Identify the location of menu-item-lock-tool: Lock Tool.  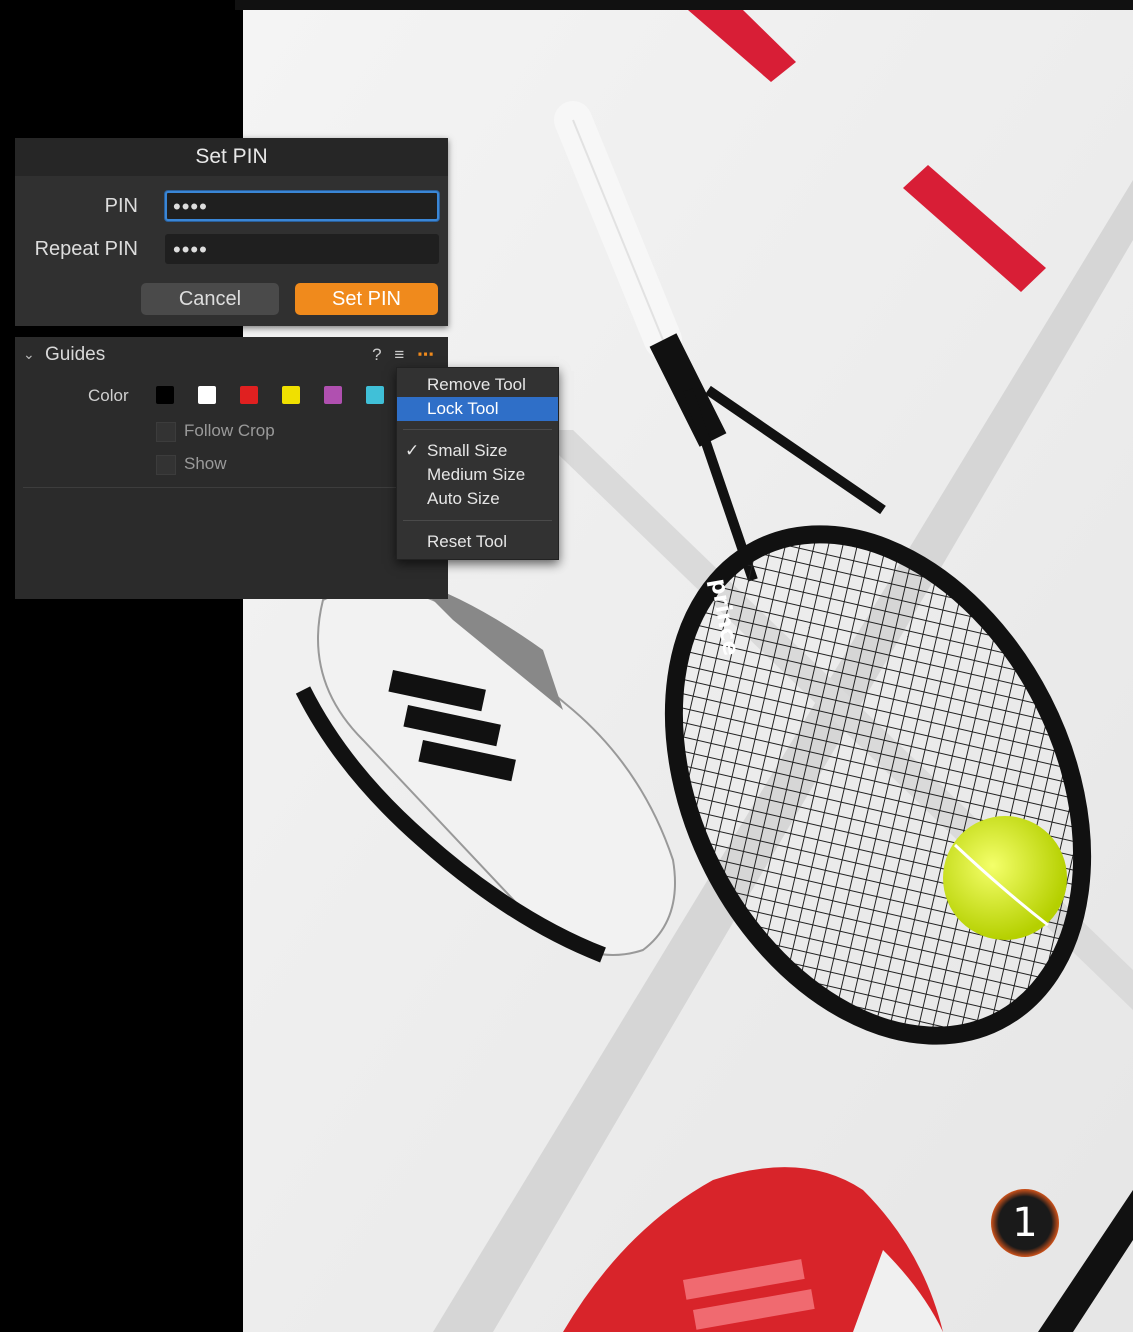
(477, 409).